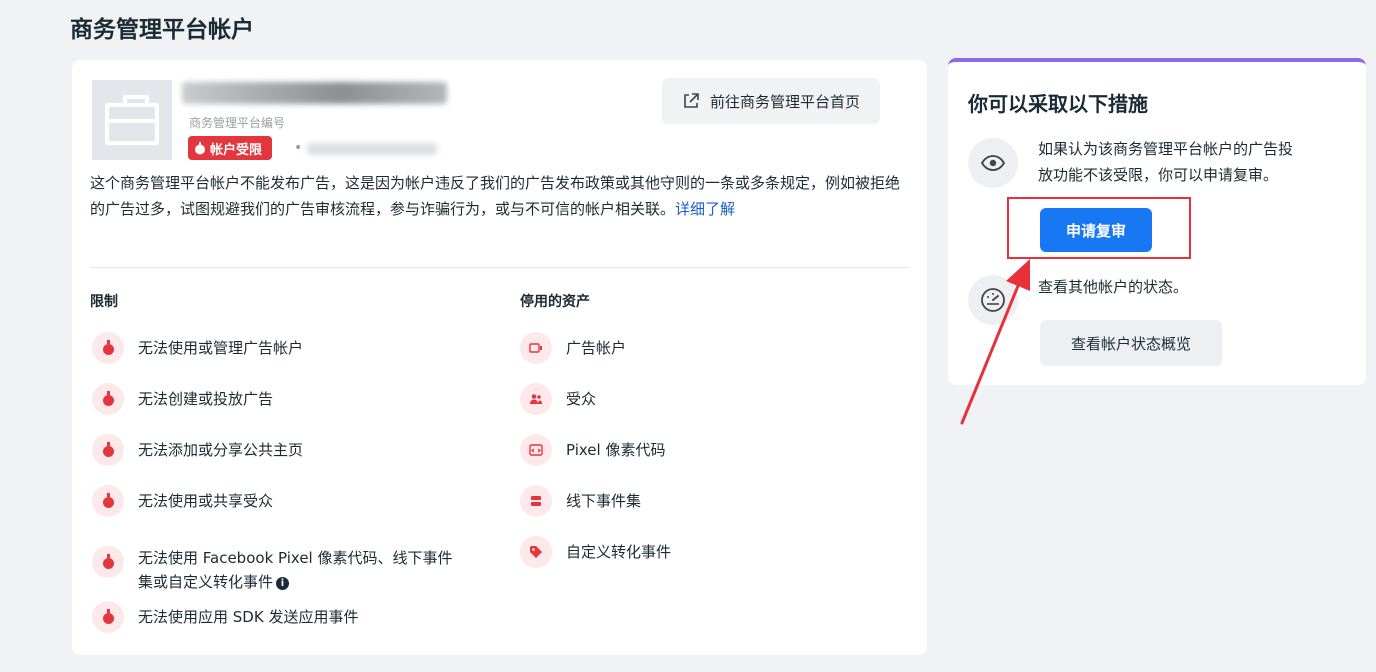  Describe the element at coordinates (104, 302) in the screenshot. I see `restrictions-title: 限制` at that location.